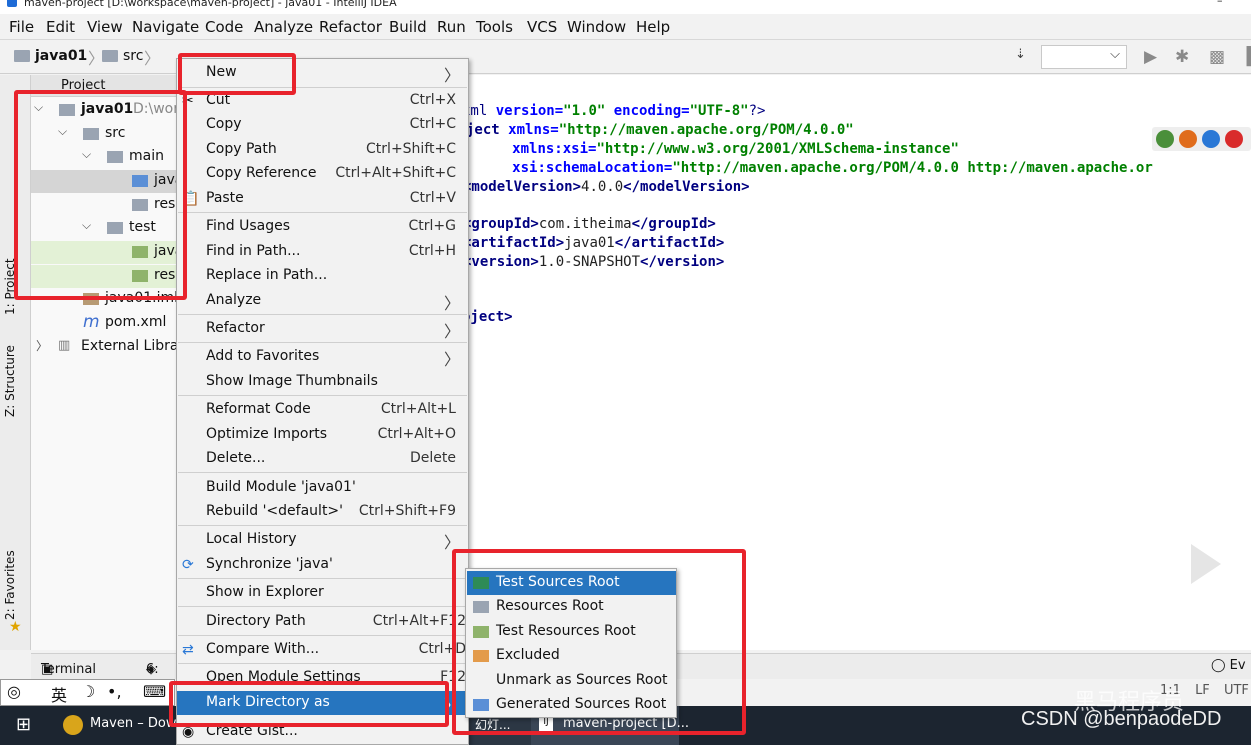 The width and height of the screenshot is (1251, 745). I want to click on menu-item-compare-with: ⇄ Compare With... Ctrl+D, so click(322, 650).